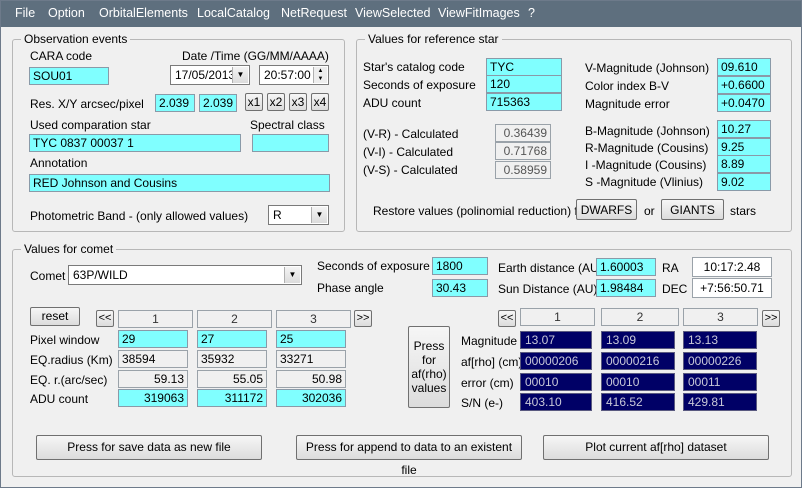 This screenshot has height=488, width=802. What do you see at coordinates (105, 318) in the screenshot?
I see `left-prev-button: <<` at bounding box center [105, 318].